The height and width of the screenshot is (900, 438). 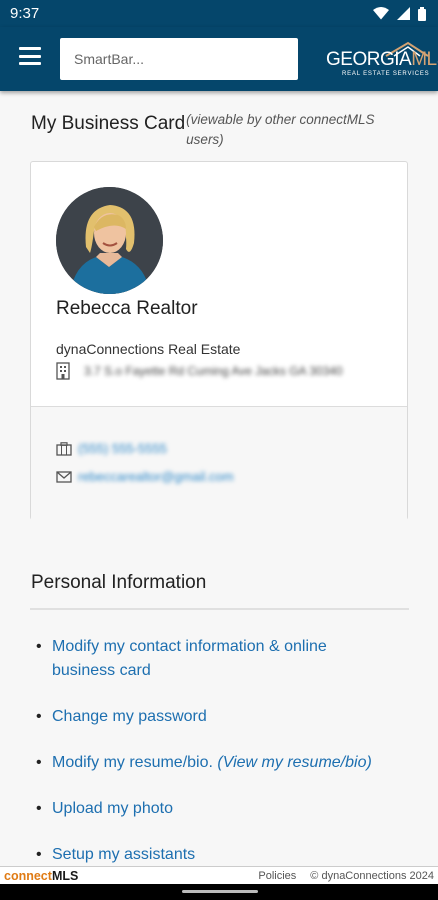 I want to click on personal-info-divider, so click(x=219, y=609).